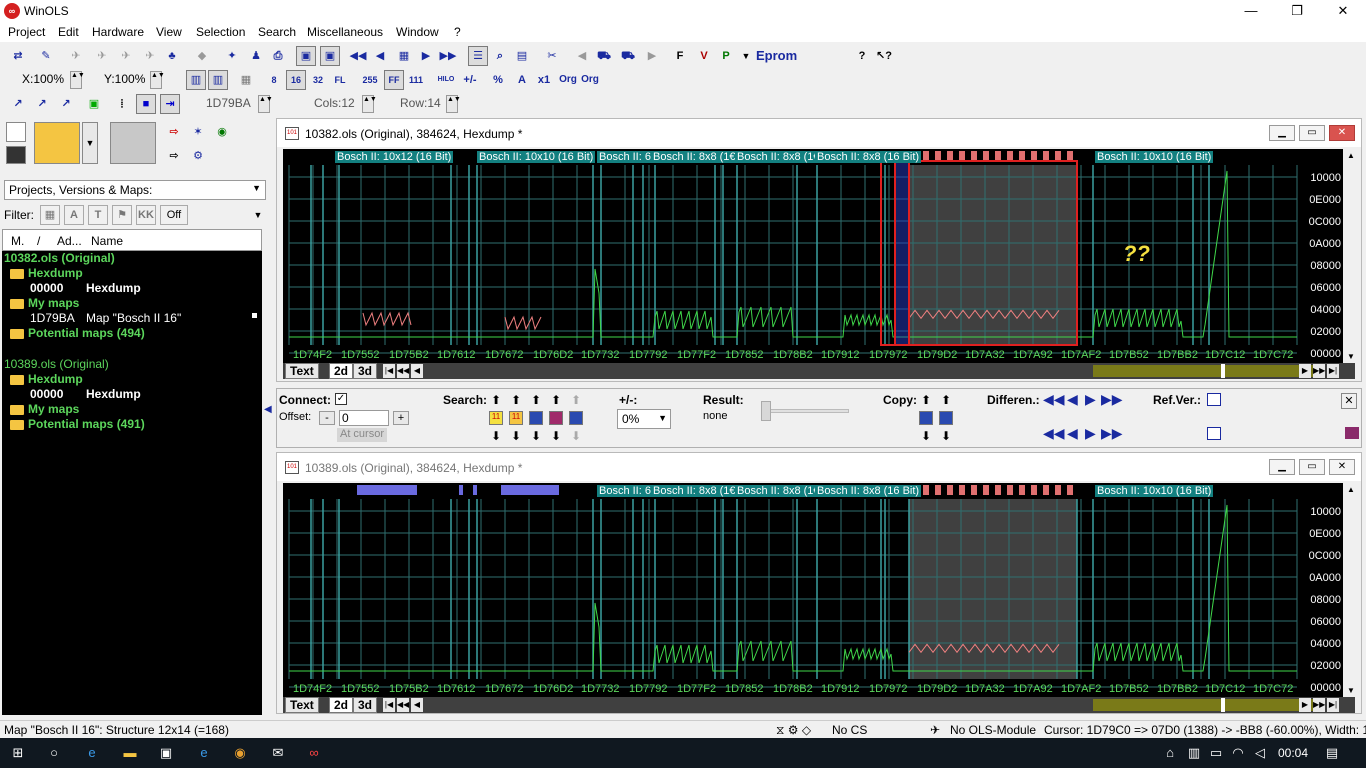  Describe the element at coordinates (174, 156) in the screenshot. I see `export-icon: ⇨` at that location.